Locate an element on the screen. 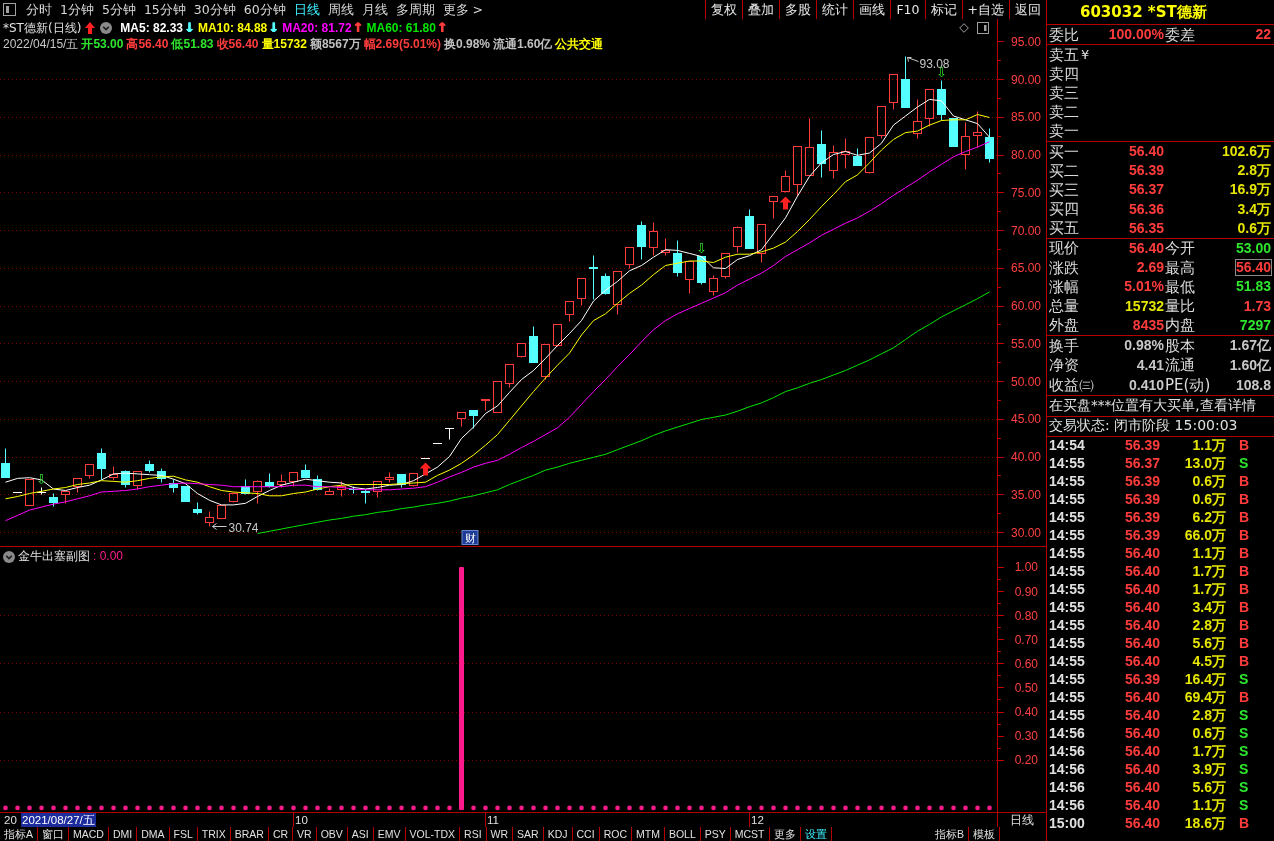 Image resolution: width=1274 pixels, height=841 pixels. panel-toggle-icon is located at coordinates (9, 9).